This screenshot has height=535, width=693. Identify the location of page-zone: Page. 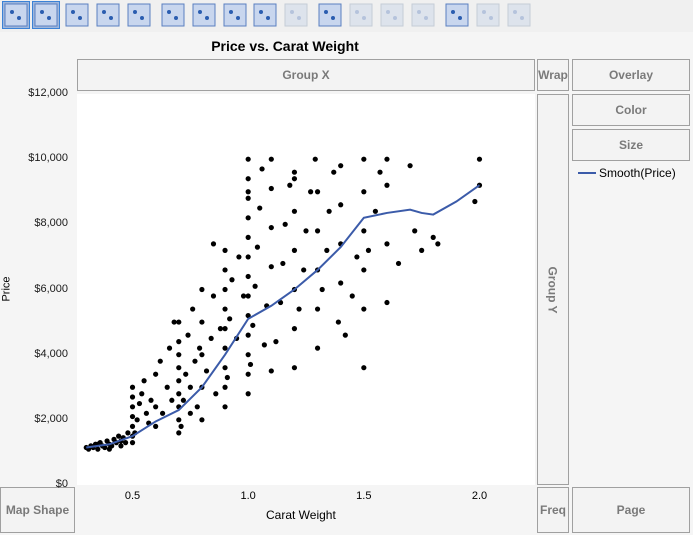
(631, 510).